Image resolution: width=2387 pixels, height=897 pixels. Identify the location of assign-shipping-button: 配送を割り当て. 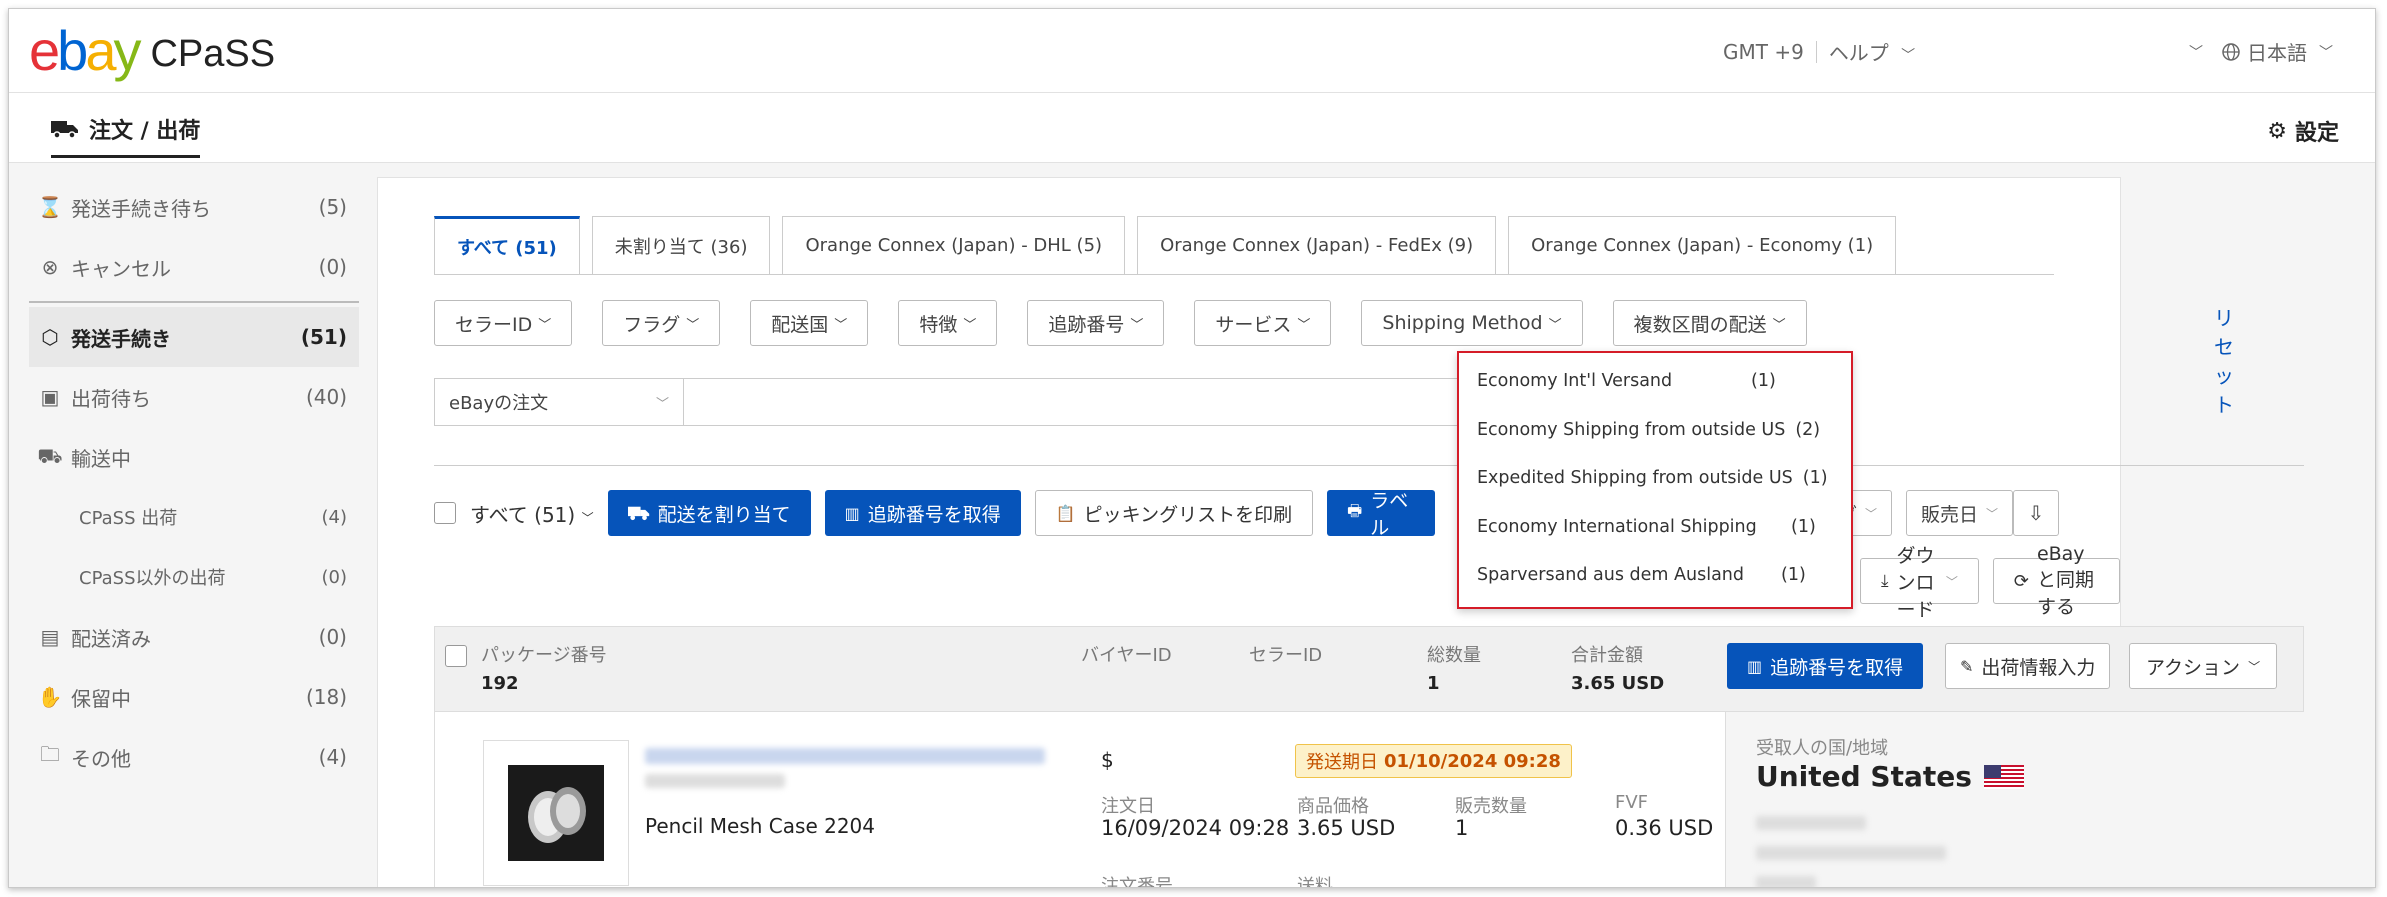
(709, 513).